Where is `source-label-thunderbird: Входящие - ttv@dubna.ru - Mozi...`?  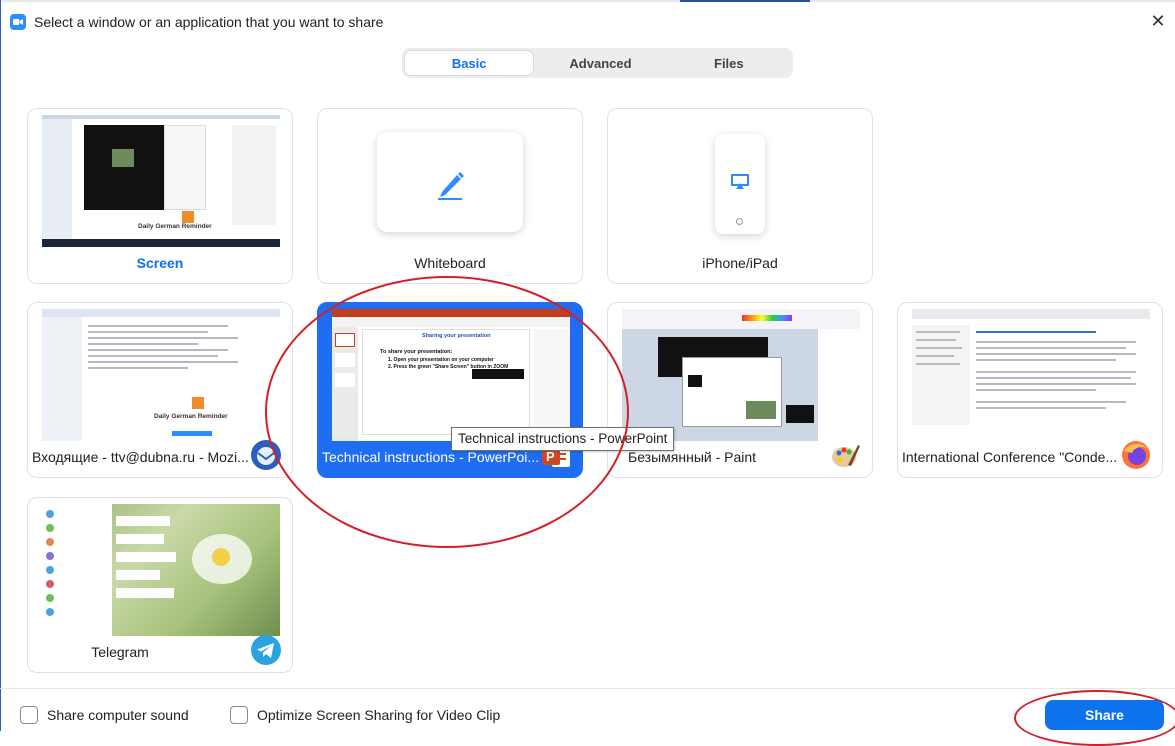 source-label-thunderbird: Входящие - ttv@dubna.ru - Mozi... is located at coordinates (140, 457).